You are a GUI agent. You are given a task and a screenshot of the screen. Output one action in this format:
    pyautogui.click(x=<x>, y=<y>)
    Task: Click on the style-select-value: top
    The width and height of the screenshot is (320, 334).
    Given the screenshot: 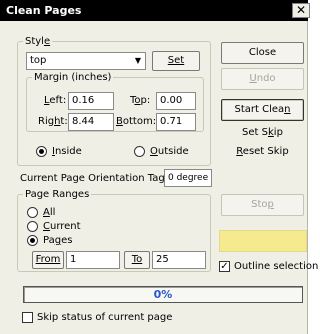 What is the action you would take?
    pyautogui.click(x=38, y=60)
    